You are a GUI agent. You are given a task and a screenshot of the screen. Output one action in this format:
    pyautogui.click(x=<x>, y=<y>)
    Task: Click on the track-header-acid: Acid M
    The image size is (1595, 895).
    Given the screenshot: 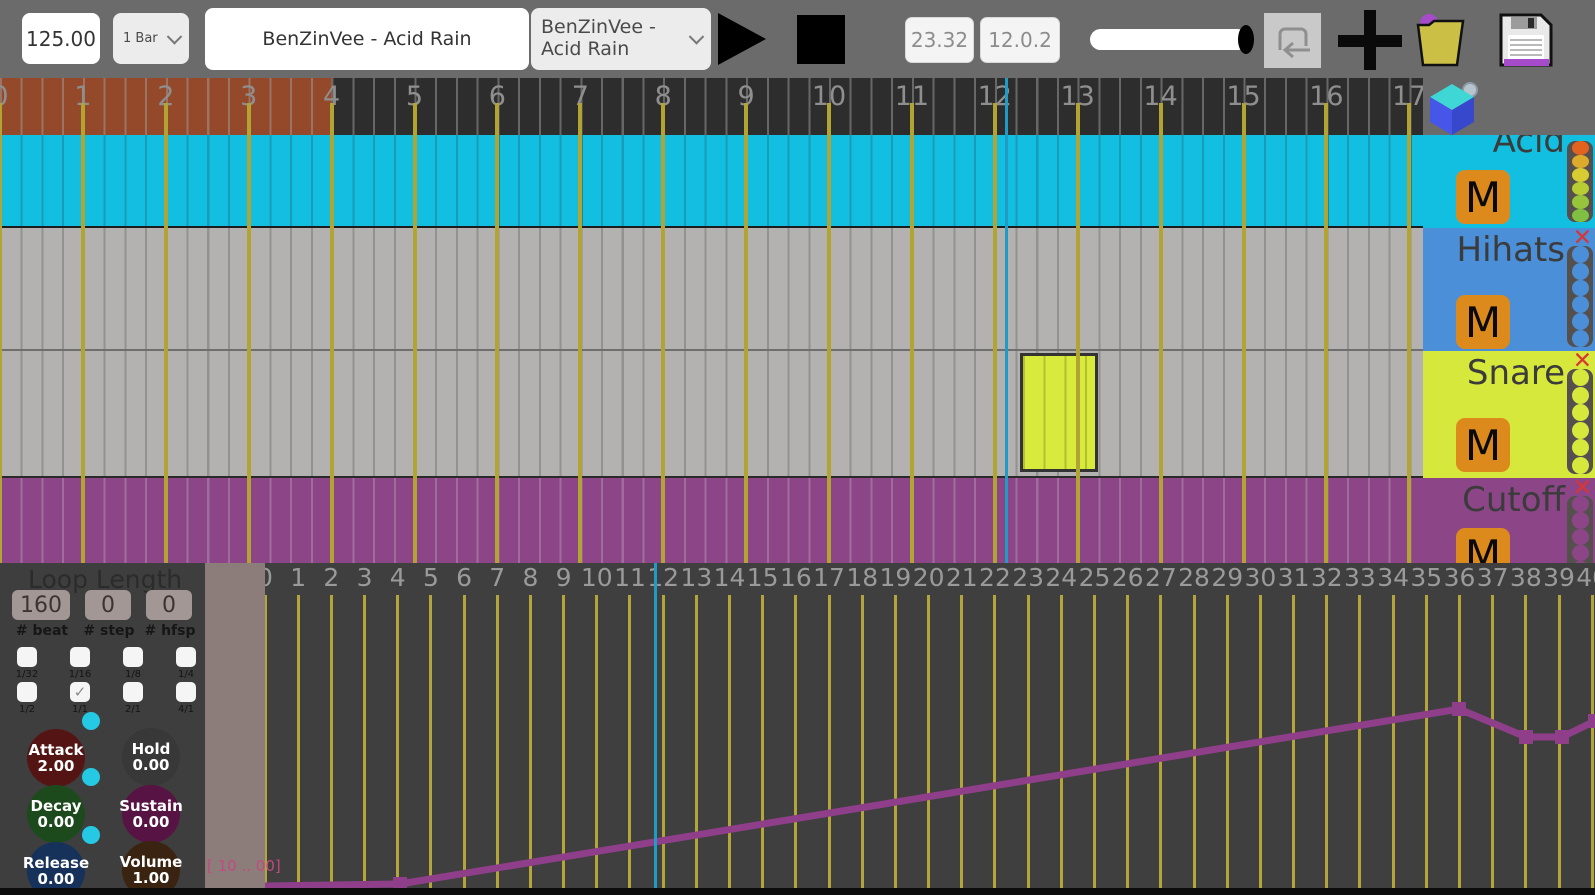 What is the action you would take?
    pyautogui.click(x=1509, y=181)
    